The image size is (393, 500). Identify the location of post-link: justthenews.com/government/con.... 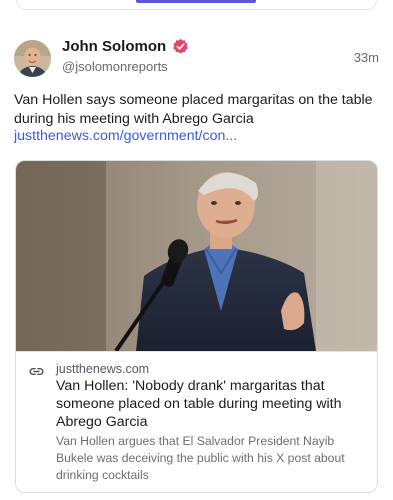
(125, 136).